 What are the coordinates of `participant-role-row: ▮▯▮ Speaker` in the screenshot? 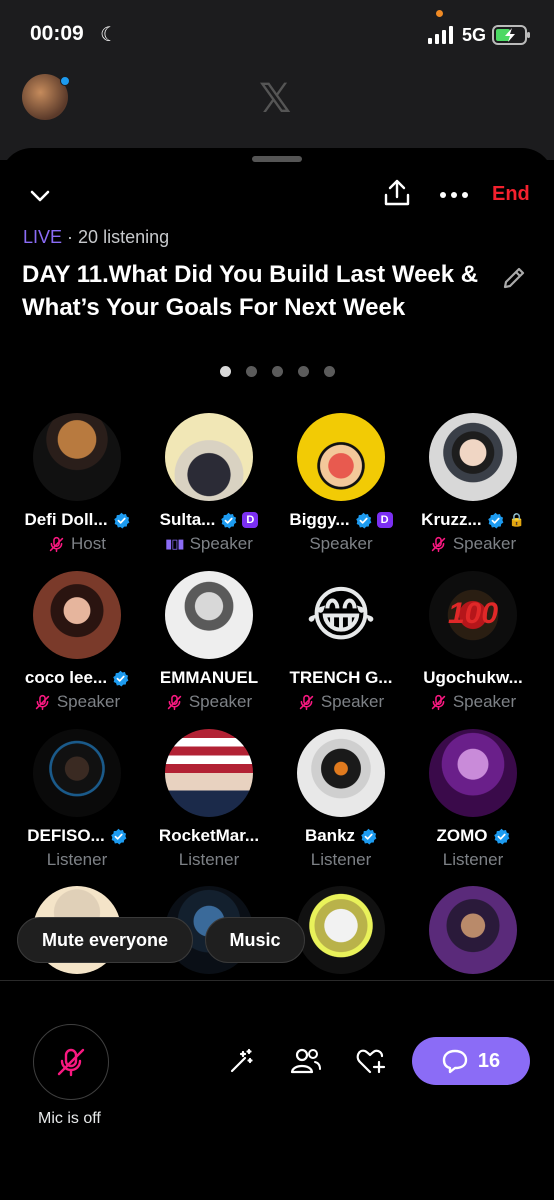 It's located at (209, 544).